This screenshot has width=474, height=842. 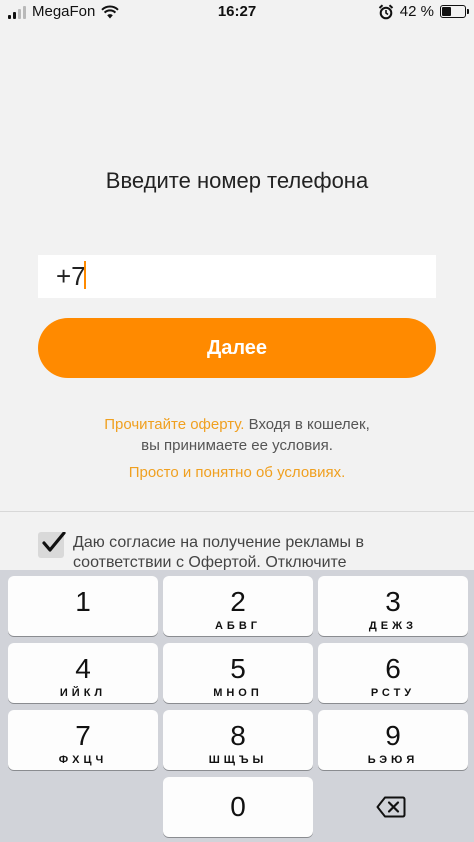 I want to click on key-4: 4 ИЙКЛ, so click(x=83, y=673).